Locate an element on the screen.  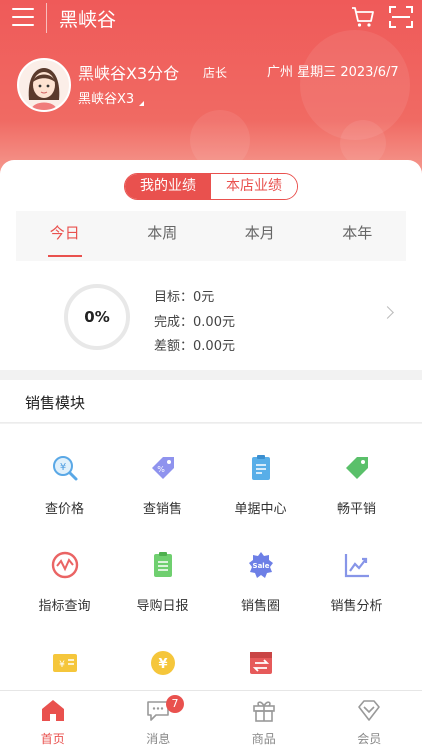
store-name: 黑峡谷X3分仓 is located at coordinates (129, 73).